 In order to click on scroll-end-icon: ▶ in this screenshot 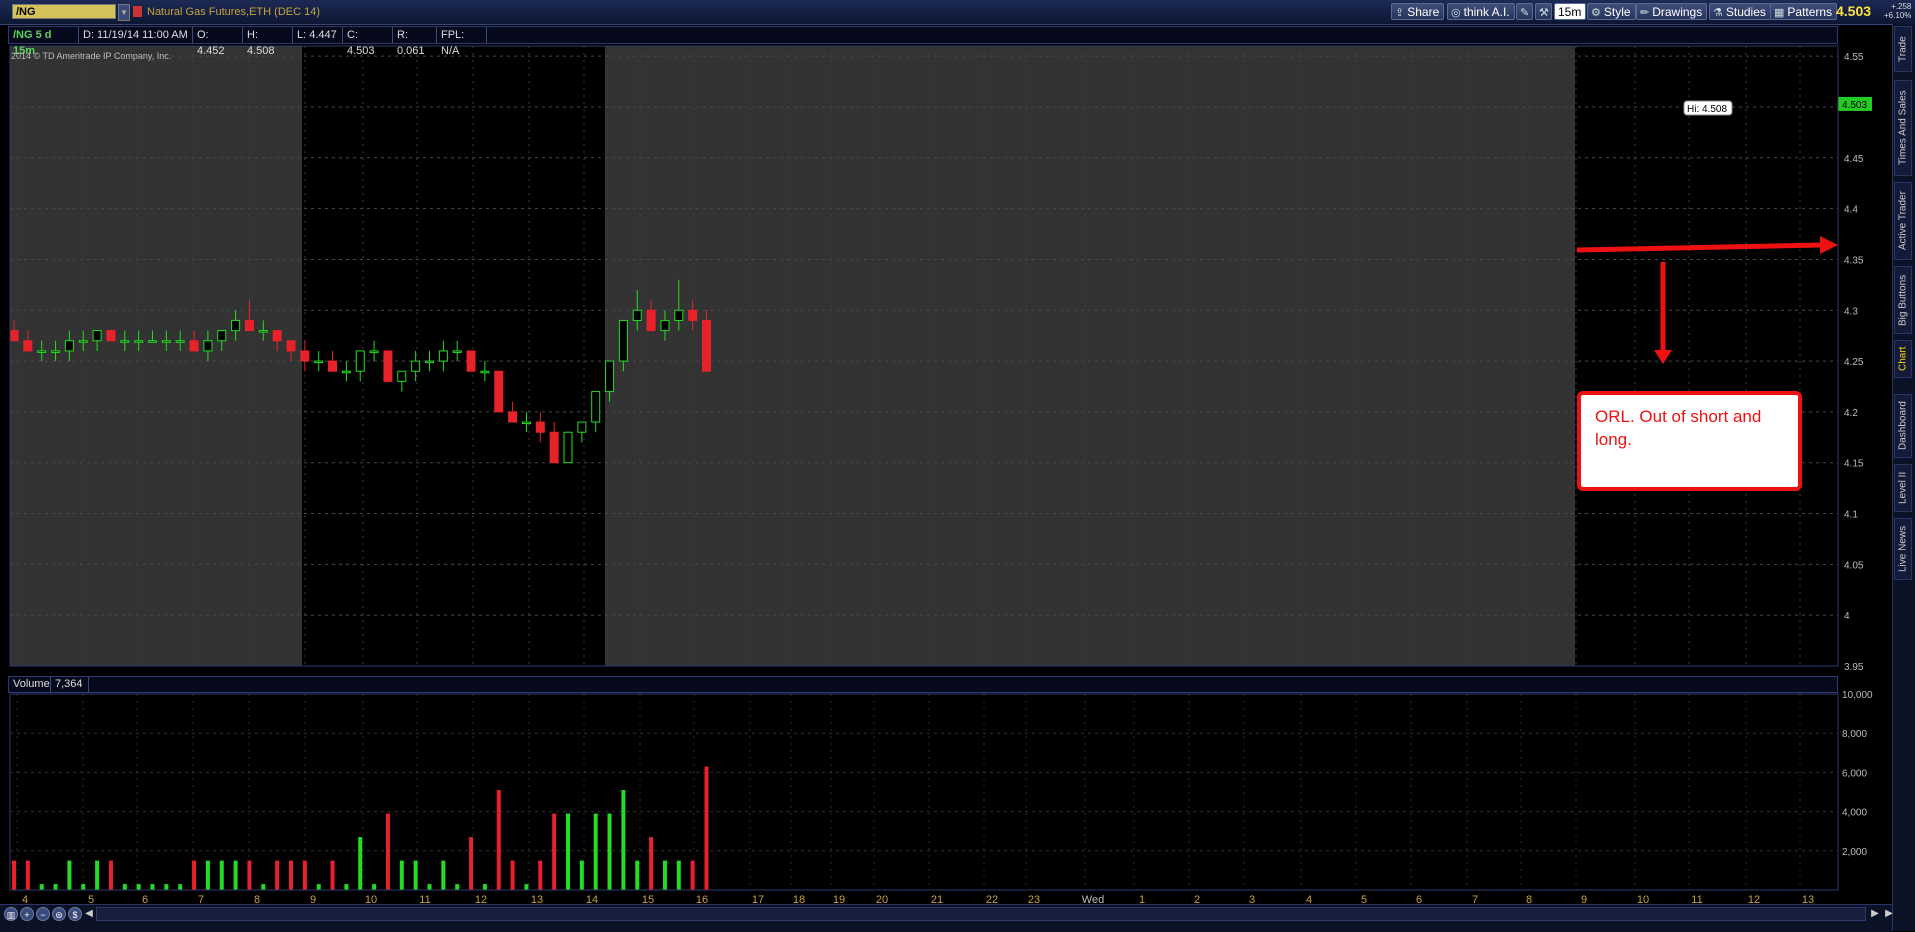, I will do `click(1889, 914)`.